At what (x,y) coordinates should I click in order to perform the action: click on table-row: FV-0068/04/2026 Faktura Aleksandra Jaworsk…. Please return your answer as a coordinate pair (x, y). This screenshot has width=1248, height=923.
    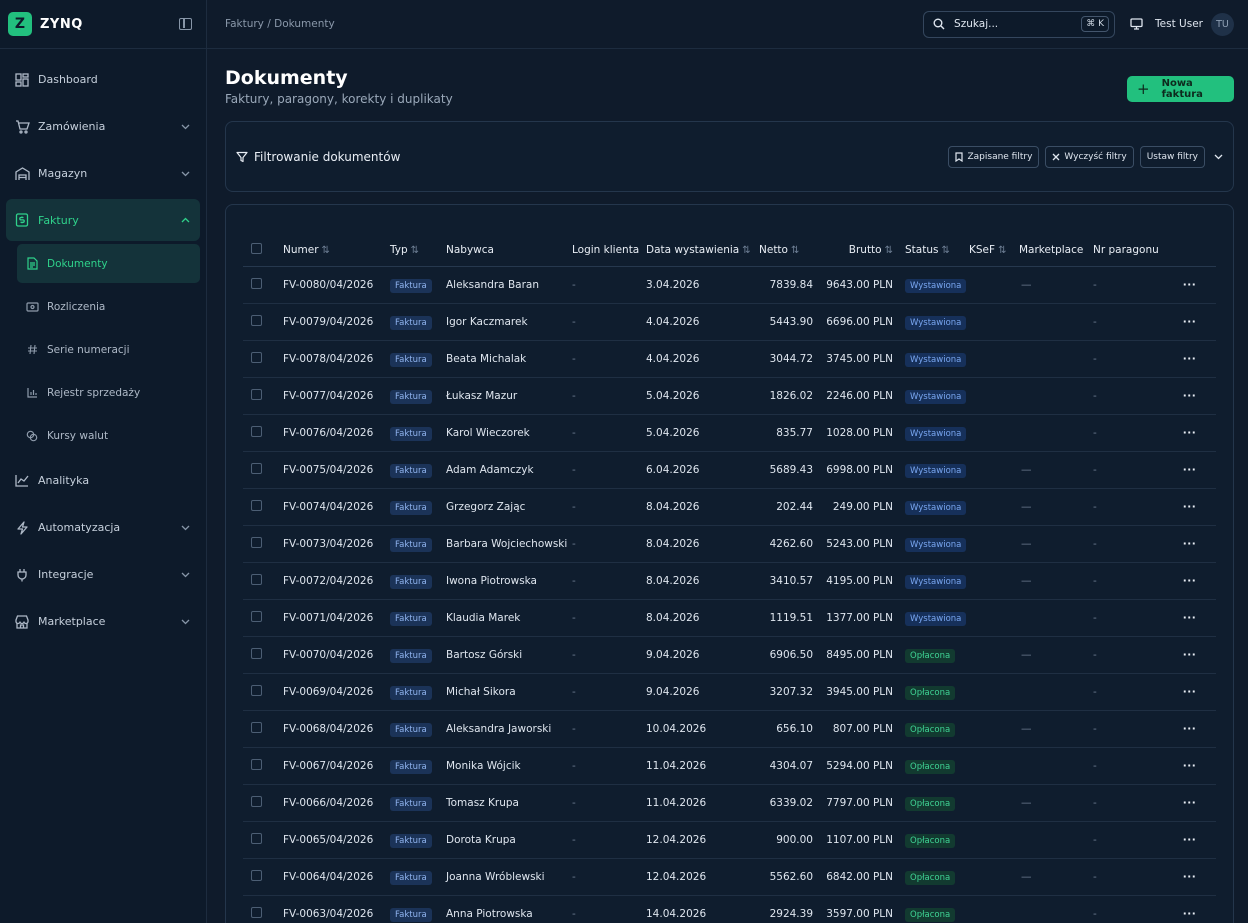
    Looking at the image, I should click on (729, 729).